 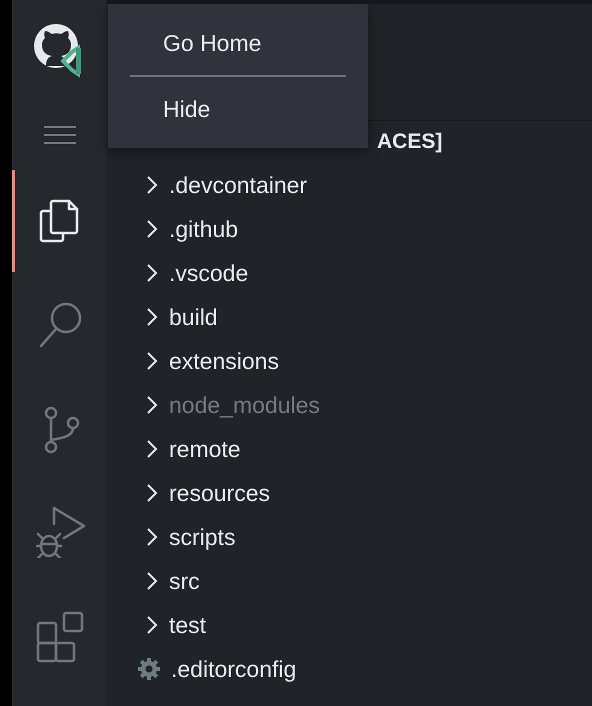 What do you see at coordinates (208, 273) in the screenshot?
I see `folder-name: .vscode` at bounding box center [208, 273].